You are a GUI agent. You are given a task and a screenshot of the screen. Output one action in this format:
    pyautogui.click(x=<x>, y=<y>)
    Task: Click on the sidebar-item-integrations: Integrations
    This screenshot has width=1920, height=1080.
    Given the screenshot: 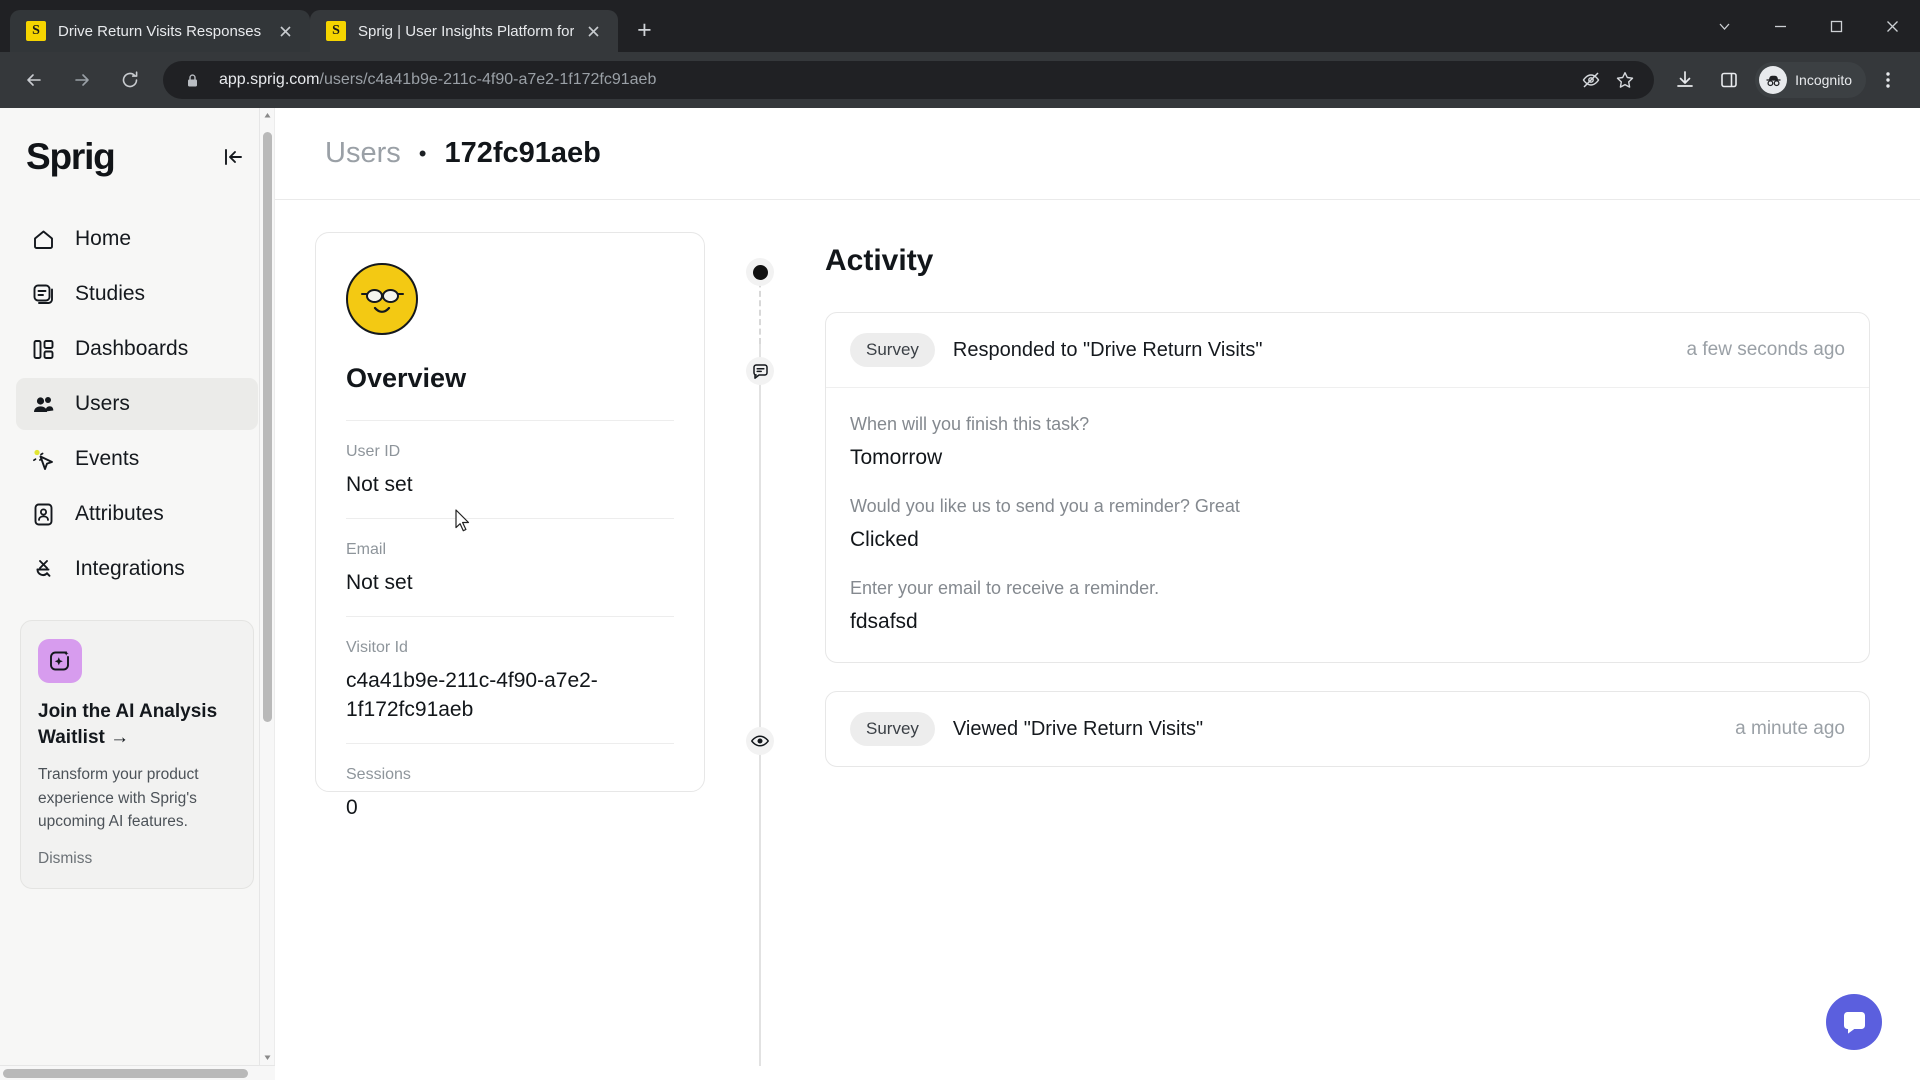 What is the action you would take?
    pyautogui.click(x=137, y=569)
    